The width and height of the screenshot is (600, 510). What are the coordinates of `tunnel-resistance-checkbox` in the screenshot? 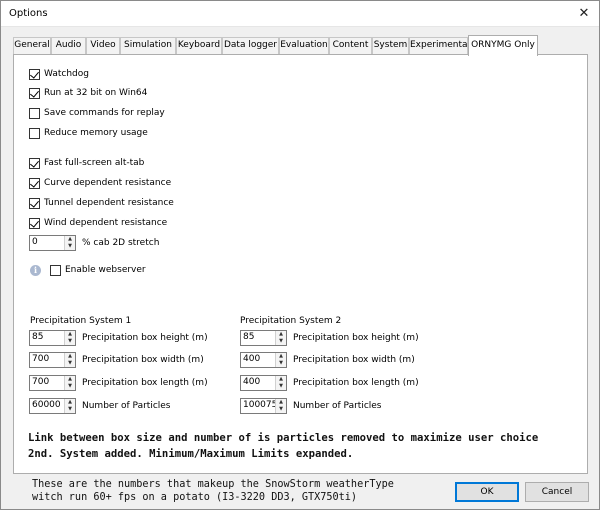 It's located at (34, 203).